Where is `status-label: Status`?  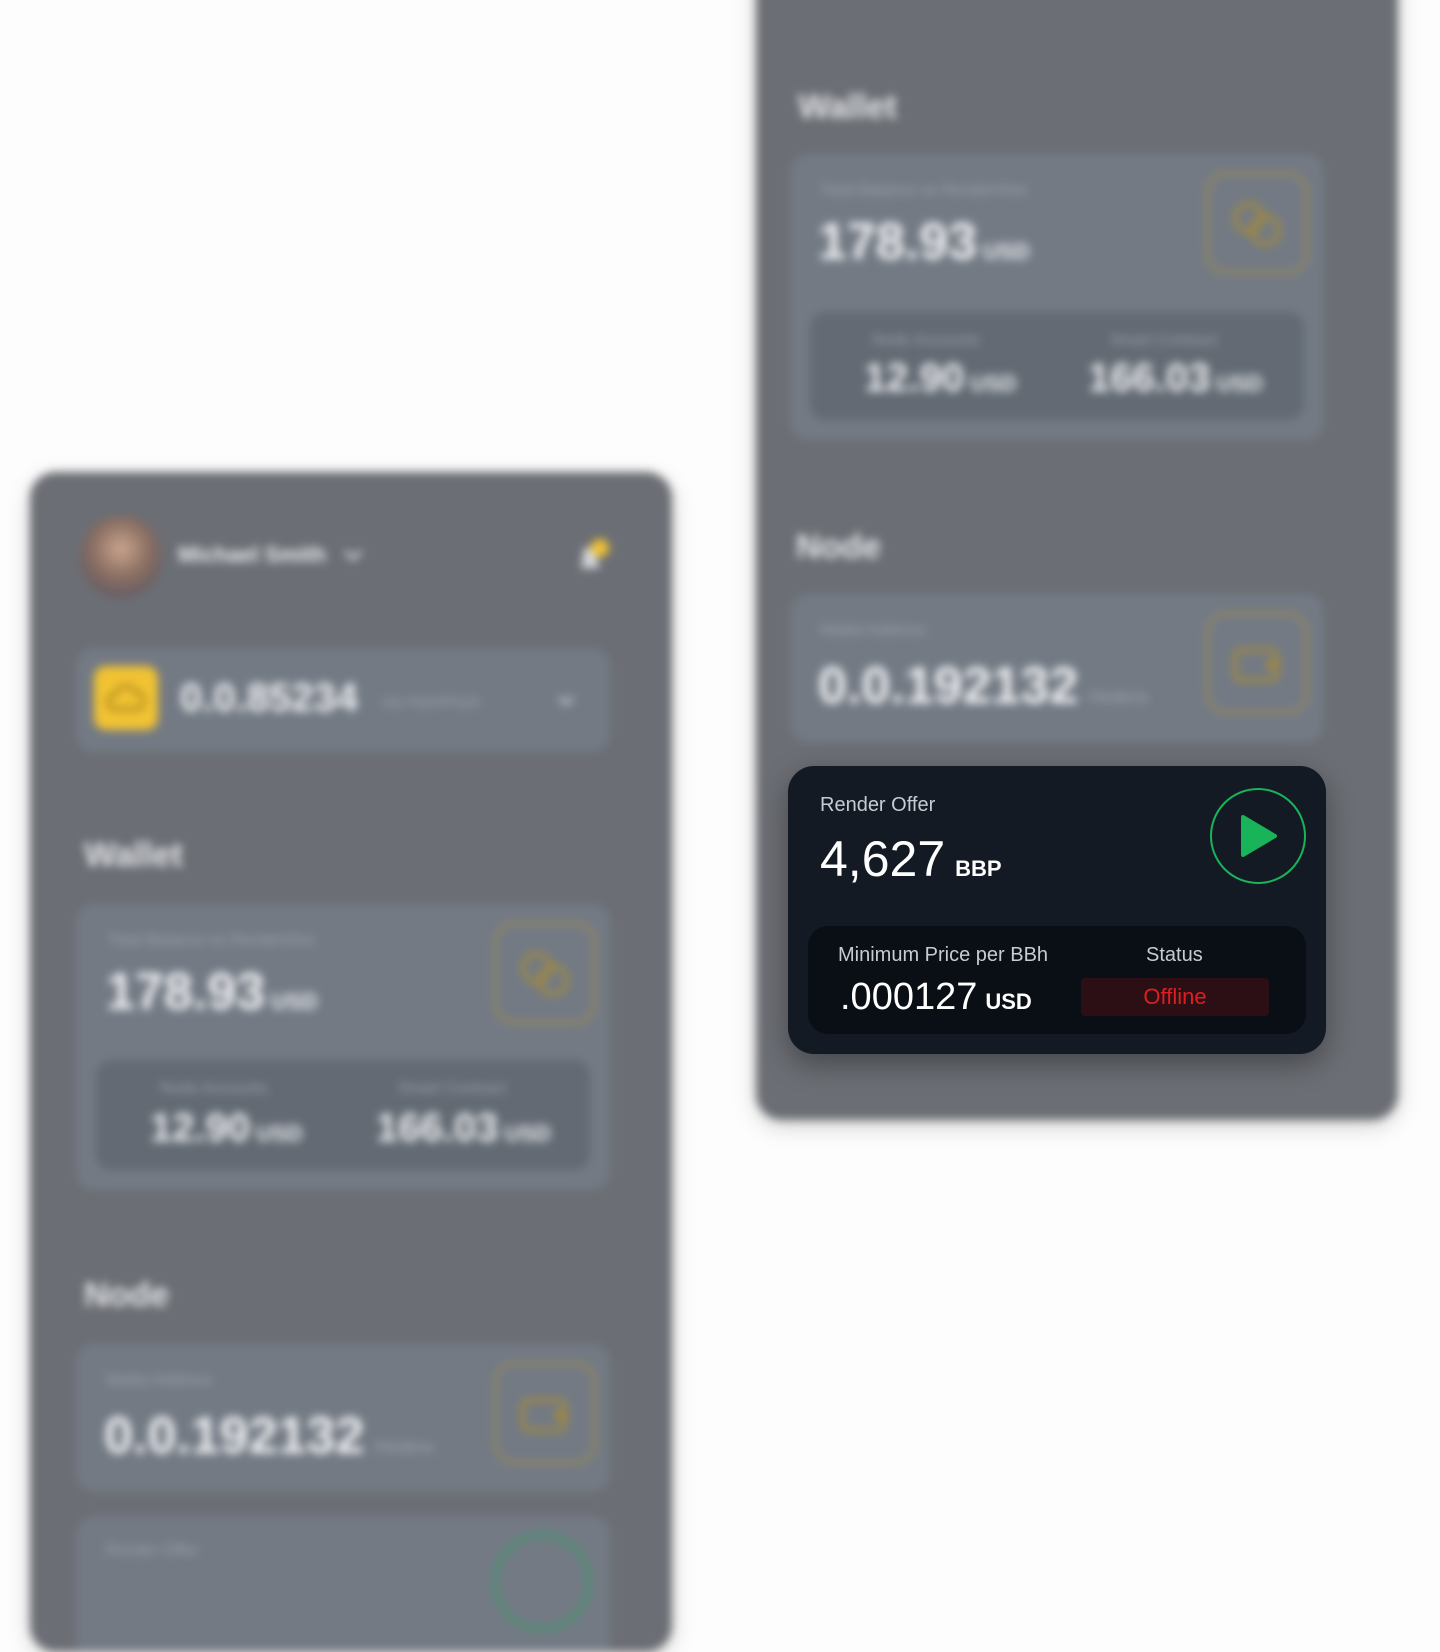
status-label: Status is located at coordinates (1174, 955).